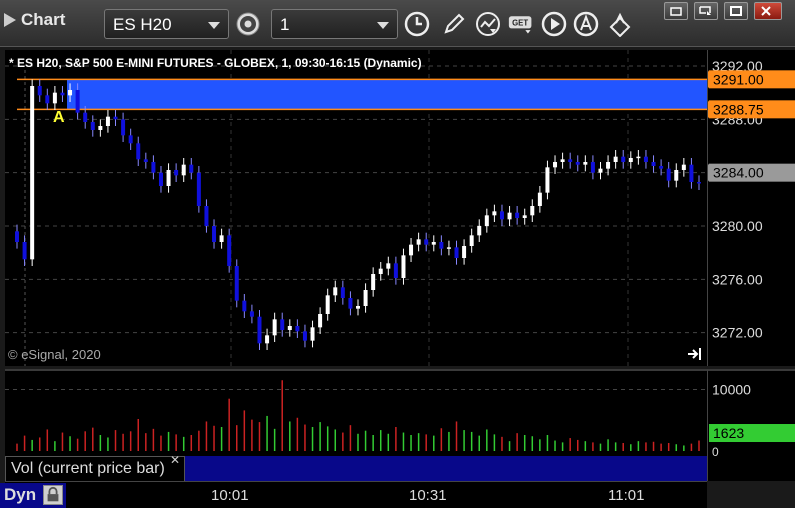 The height and width of the screenshot is (508, 795). I want to click on price-tick-label: 3272.00, so click(737, 333).